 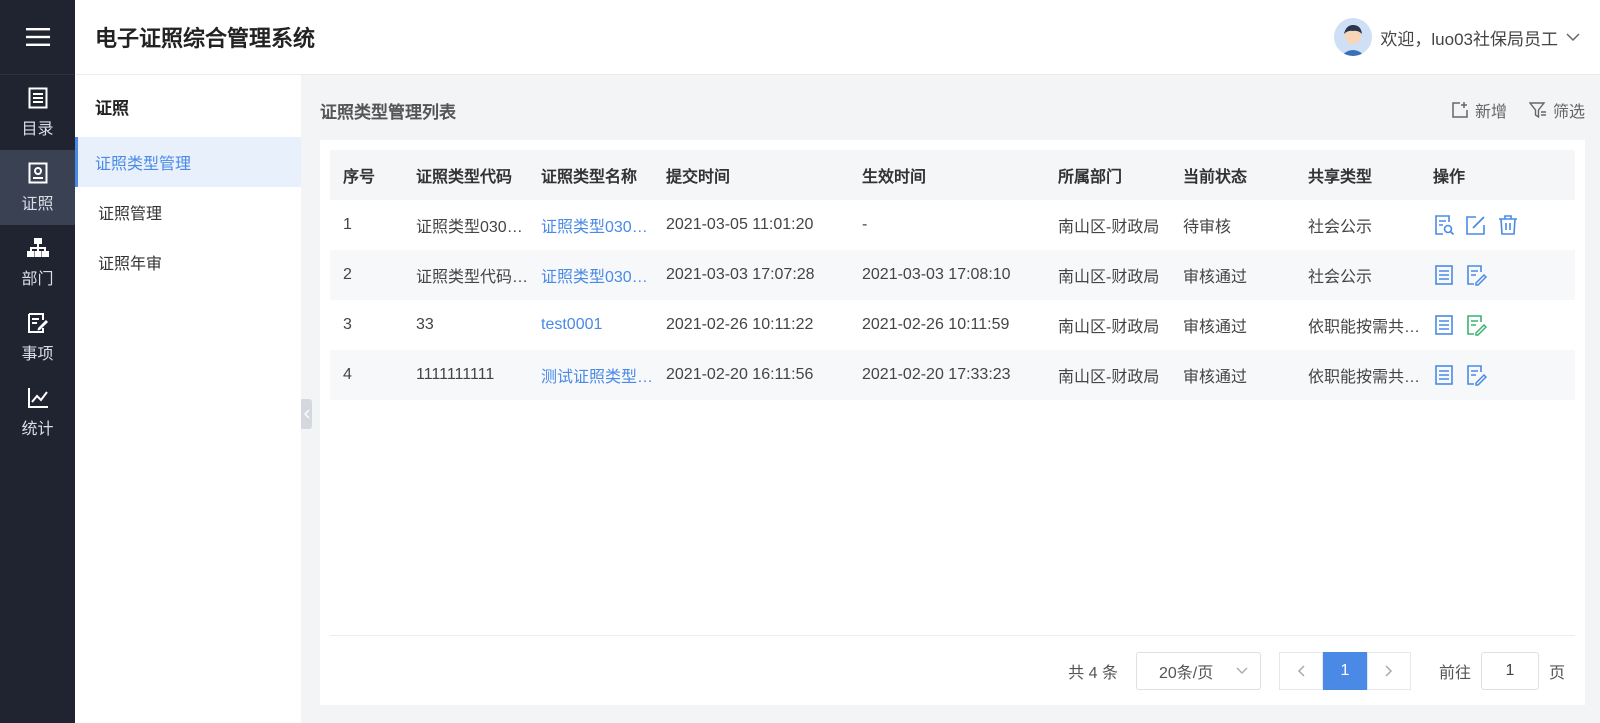 I want to click on collapse-handle, so click(x=306, y=414).